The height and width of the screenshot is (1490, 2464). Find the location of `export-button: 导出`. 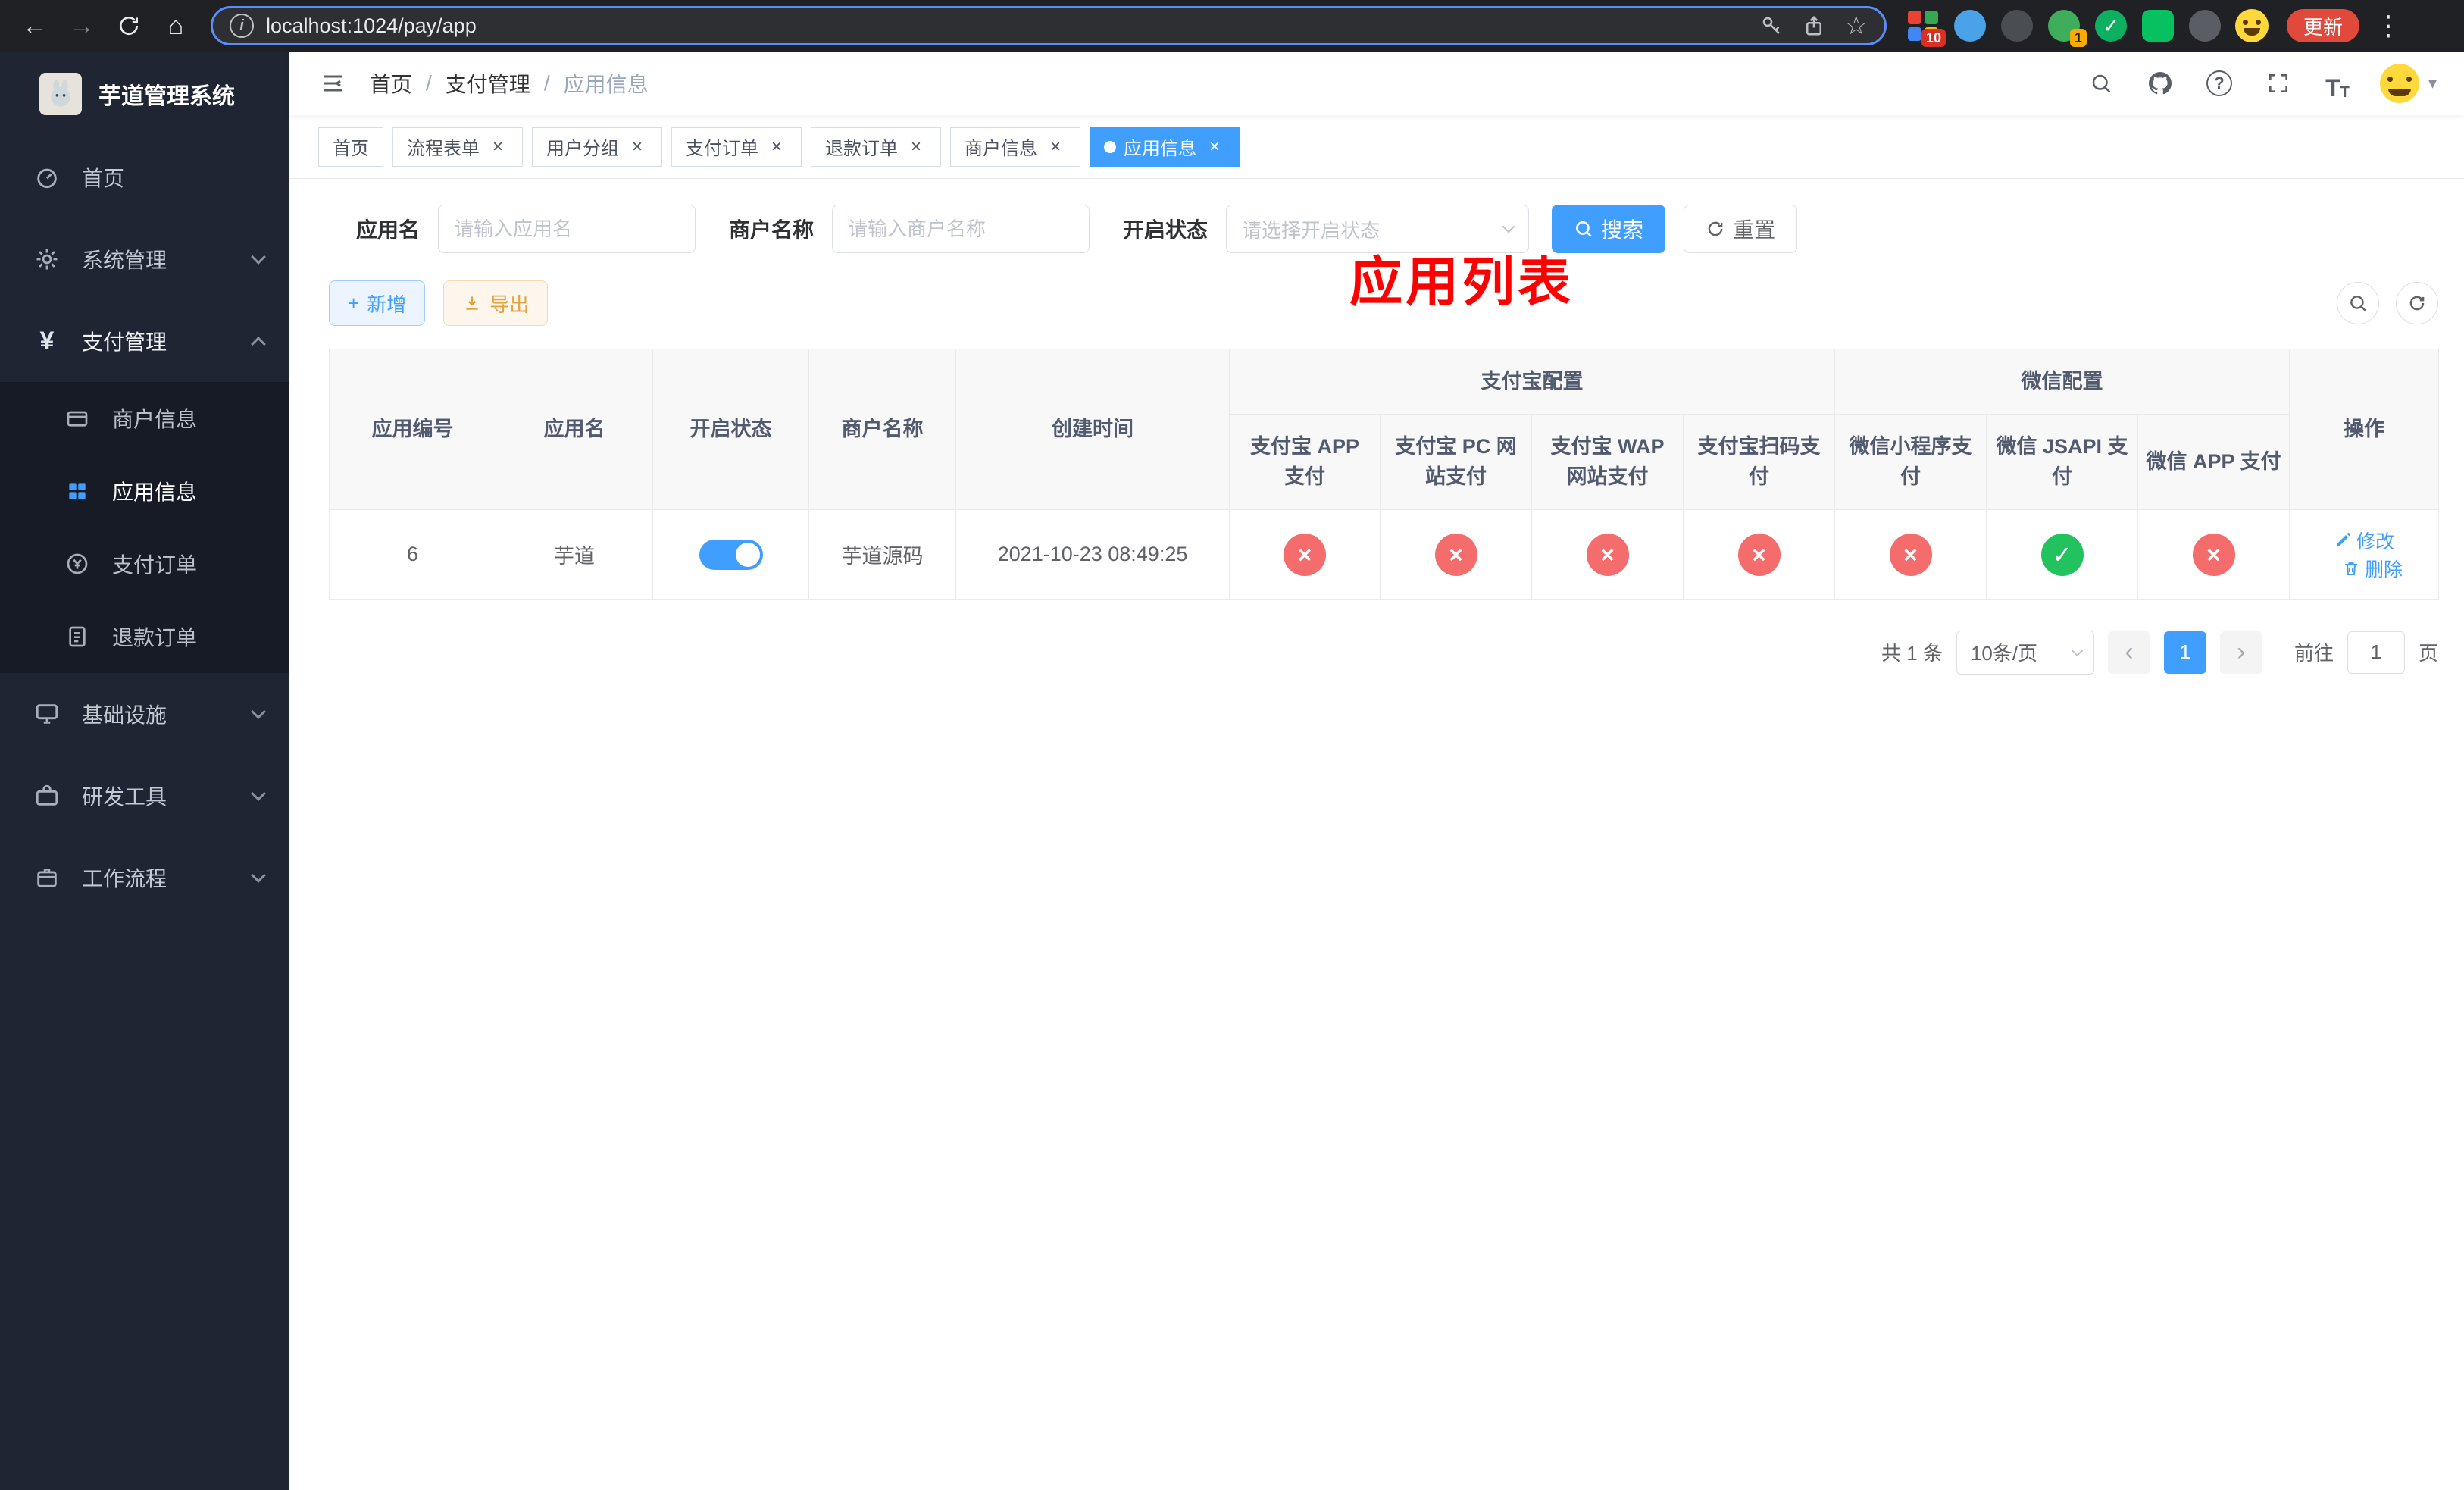

export-button: 导出 is located at coordinates (496, 303).